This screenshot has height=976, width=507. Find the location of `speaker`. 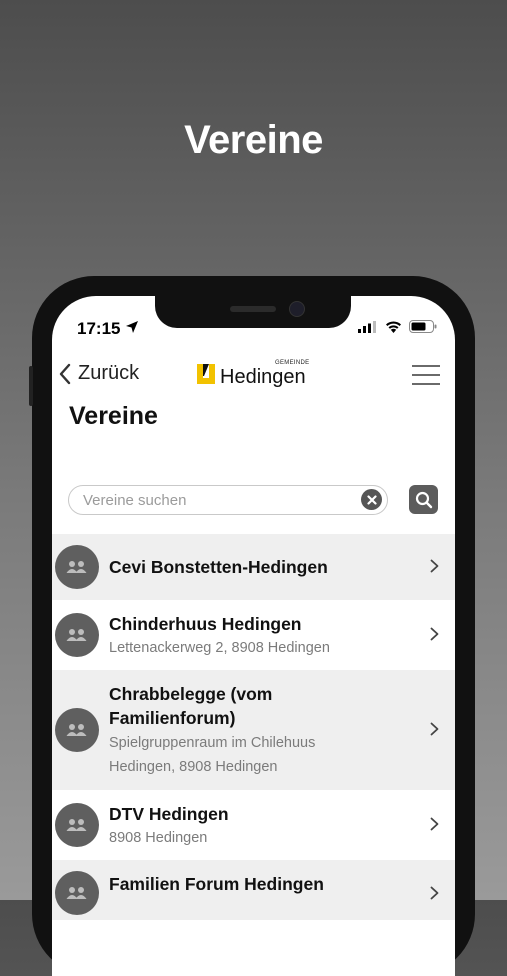

speaker is located at coordinates (253, 309).